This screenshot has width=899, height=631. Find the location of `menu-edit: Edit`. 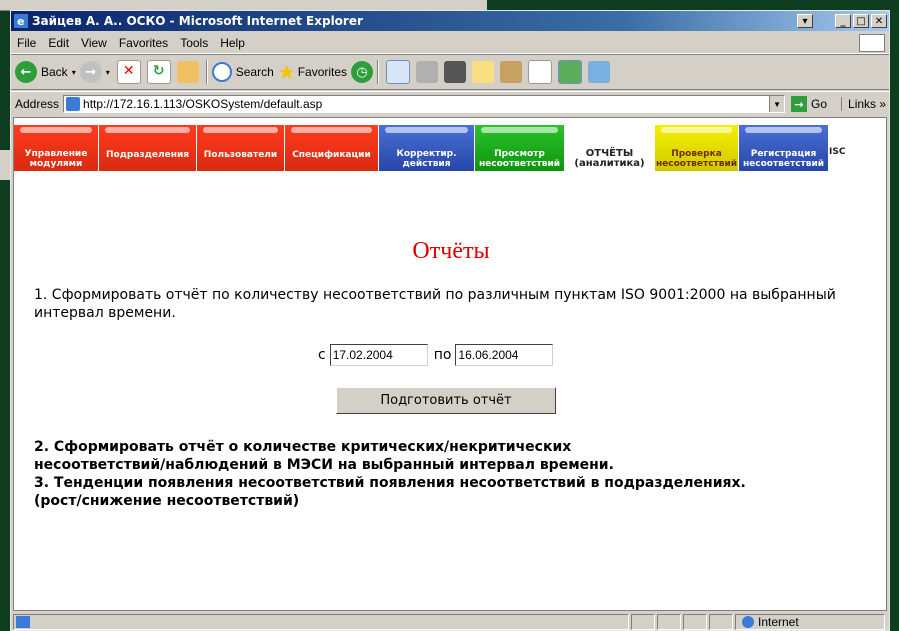

menu-edit: Edit is located at coordinates (58, 43).